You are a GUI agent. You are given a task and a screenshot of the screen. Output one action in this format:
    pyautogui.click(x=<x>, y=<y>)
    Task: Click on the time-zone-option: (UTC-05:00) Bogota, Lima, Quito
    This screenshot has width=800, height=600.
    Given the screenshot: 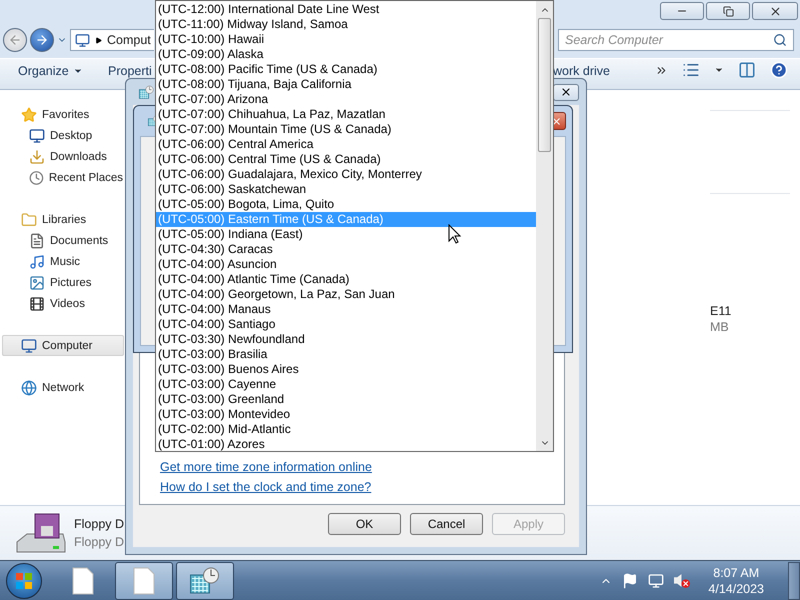 What is the action you would take?
    pyautogui.click(x=346, y=204)
    